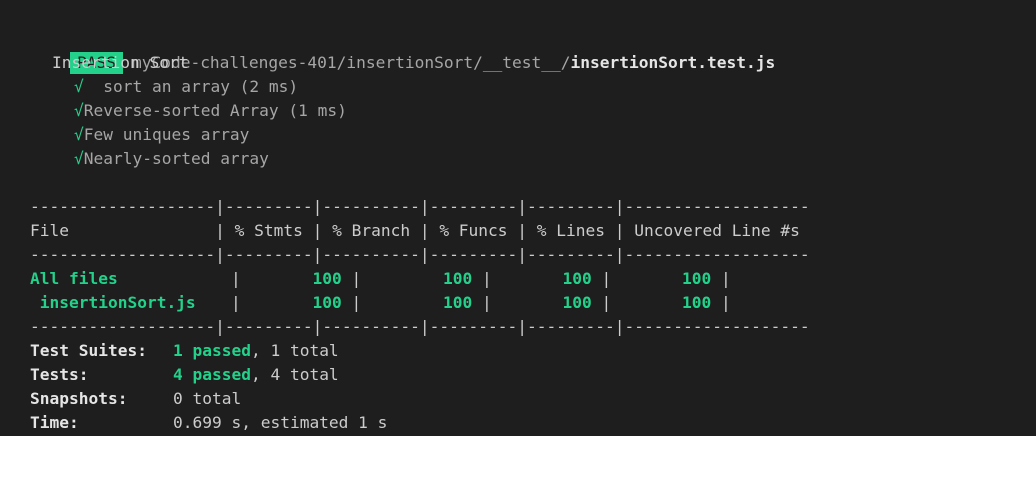 The image size is (1036, 497). Describe the element at coordinates (120, 62) in the screenshot. I see `suite-name: Insertion Sort` at that location.